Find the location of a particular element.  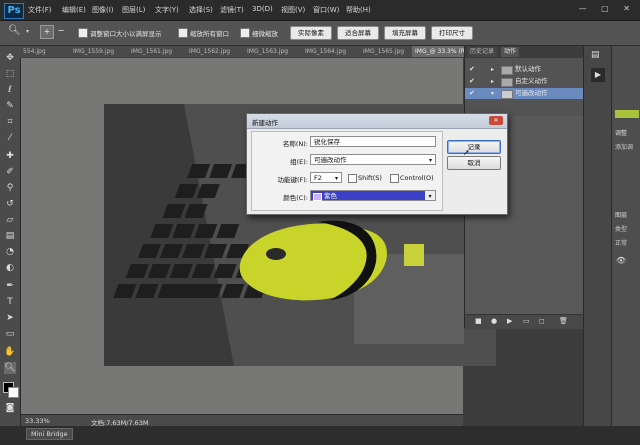

tab-img-1565: IMG_1565.jpg is located at coordinates (387, 51).